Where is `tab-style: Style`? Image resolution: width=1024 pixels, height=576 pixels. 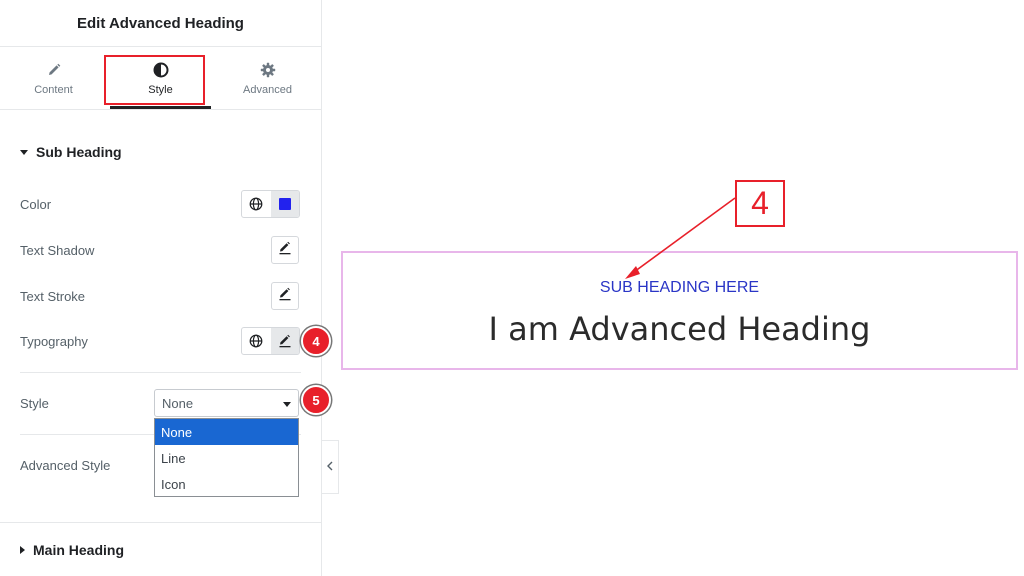 tab-style: Style is located at coordinates (160, 78).